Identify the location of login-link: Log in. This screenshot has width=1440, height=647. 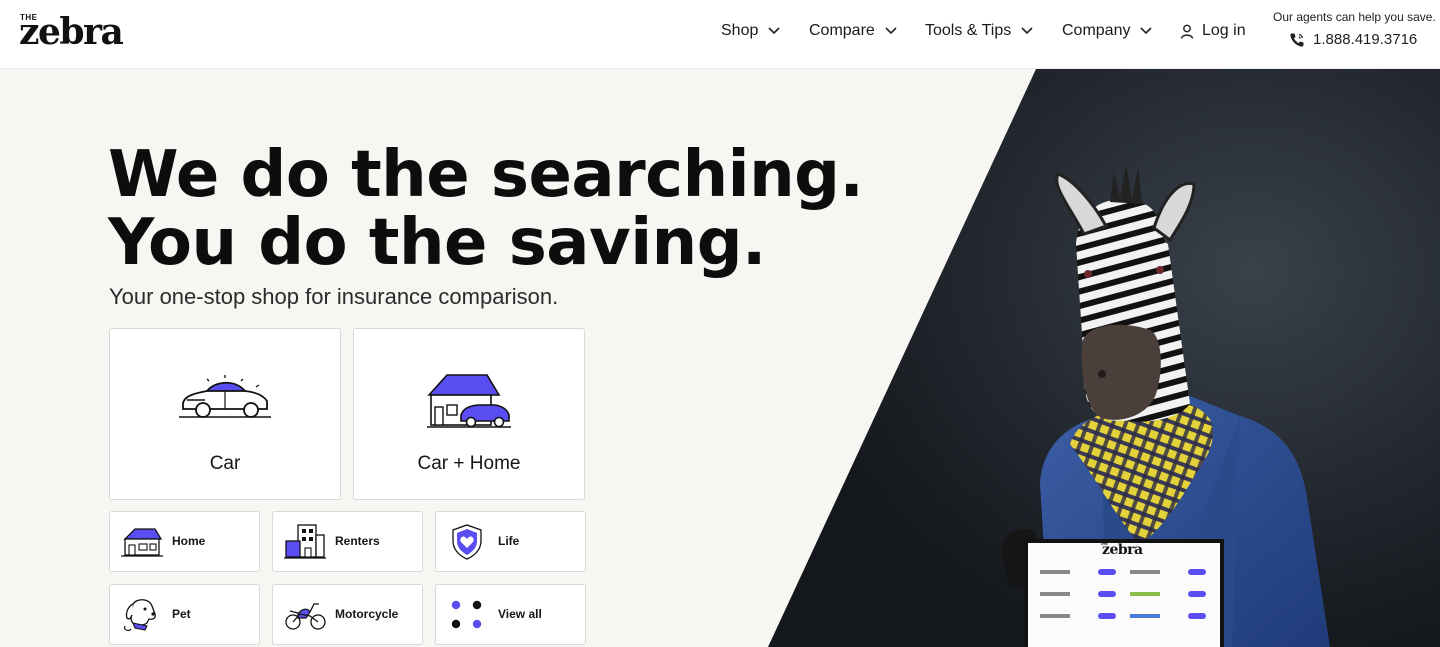
(1213, 31).